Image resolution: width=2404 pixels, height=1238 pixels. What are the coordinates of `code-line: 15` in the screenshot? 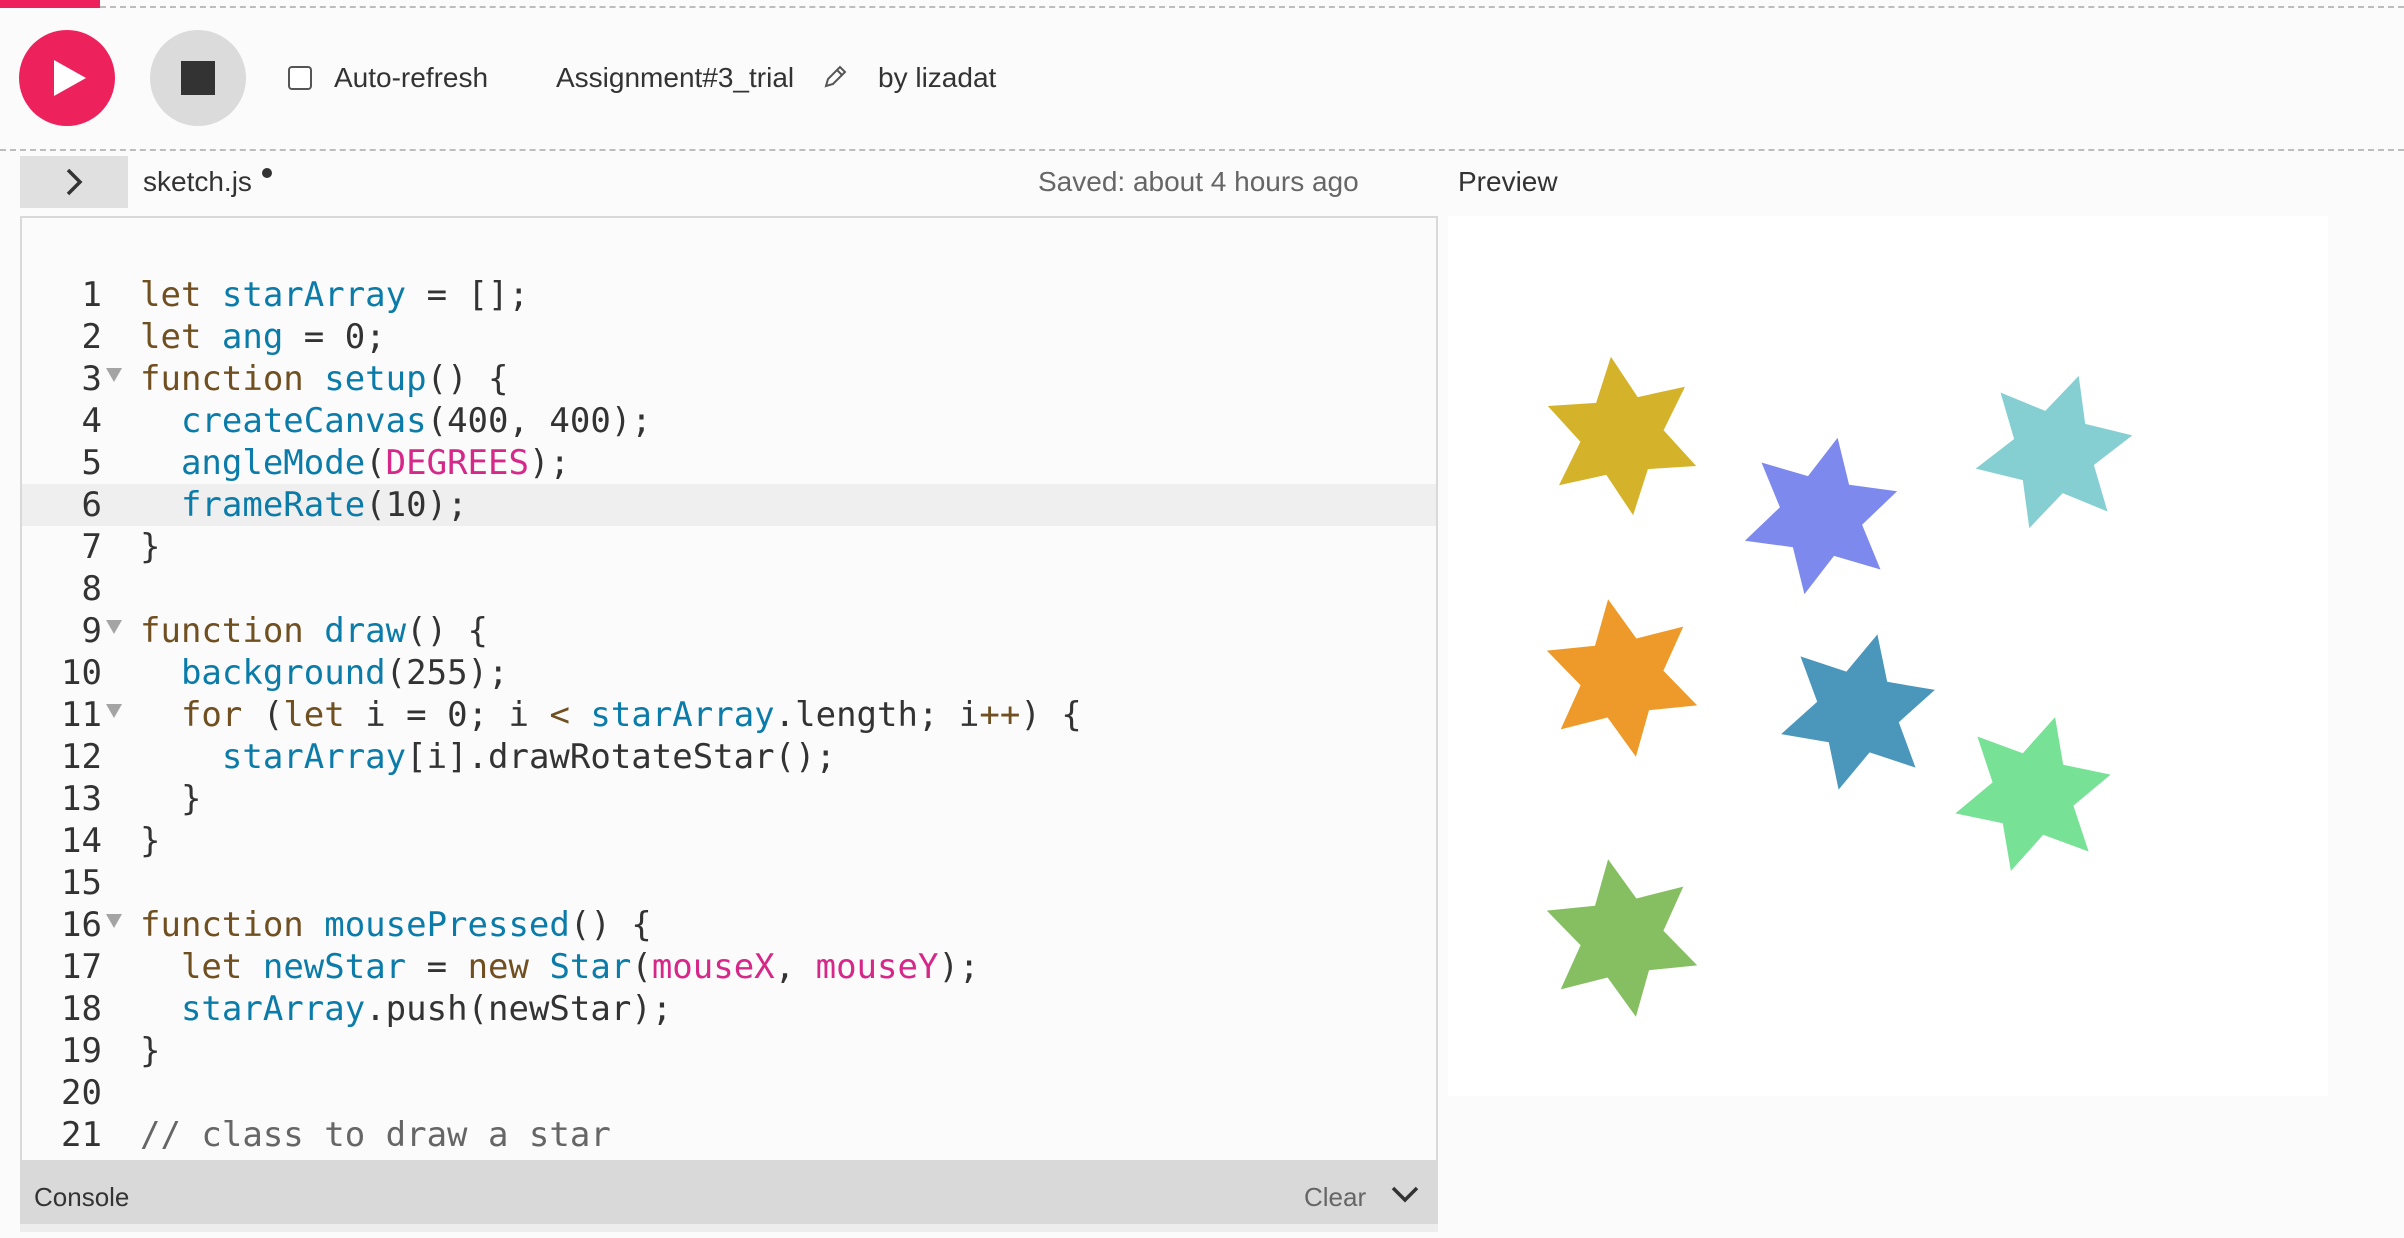 It's located at (729, 883).